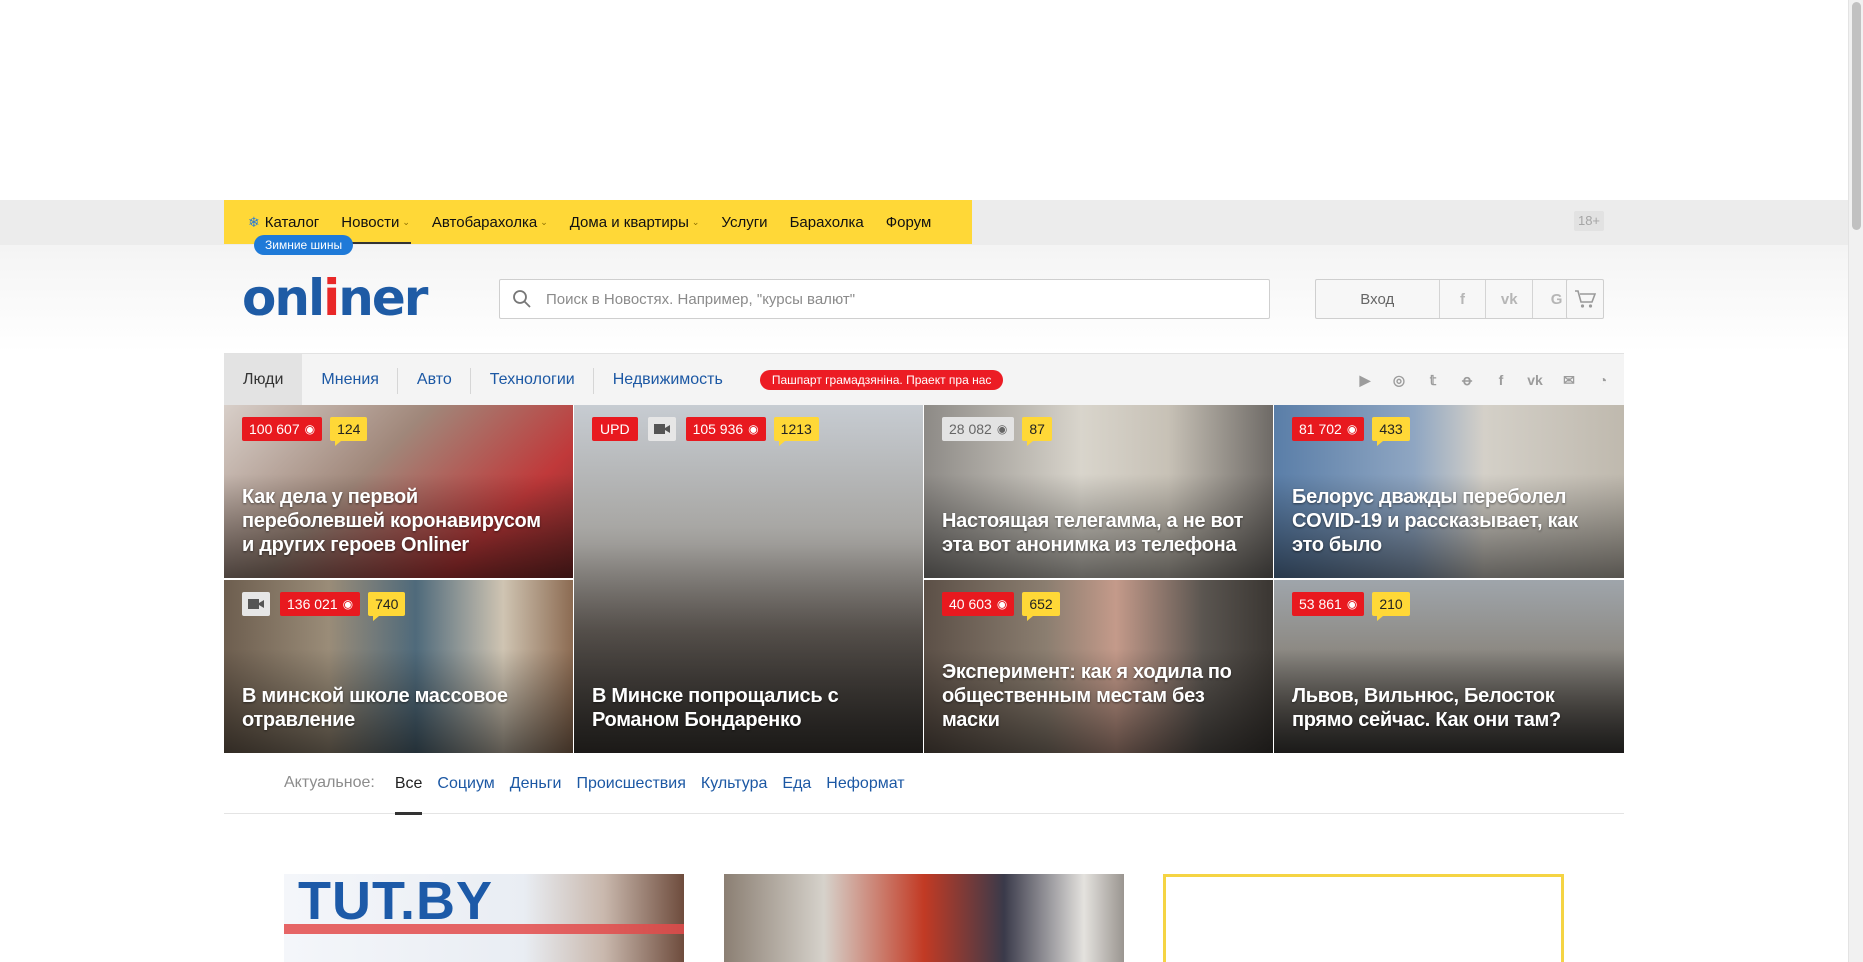  What do you see at coordinates (304, 245) in the screenshot?
I see `winter-tires-promo: Зимние шины` at bounding box center [304, 245].